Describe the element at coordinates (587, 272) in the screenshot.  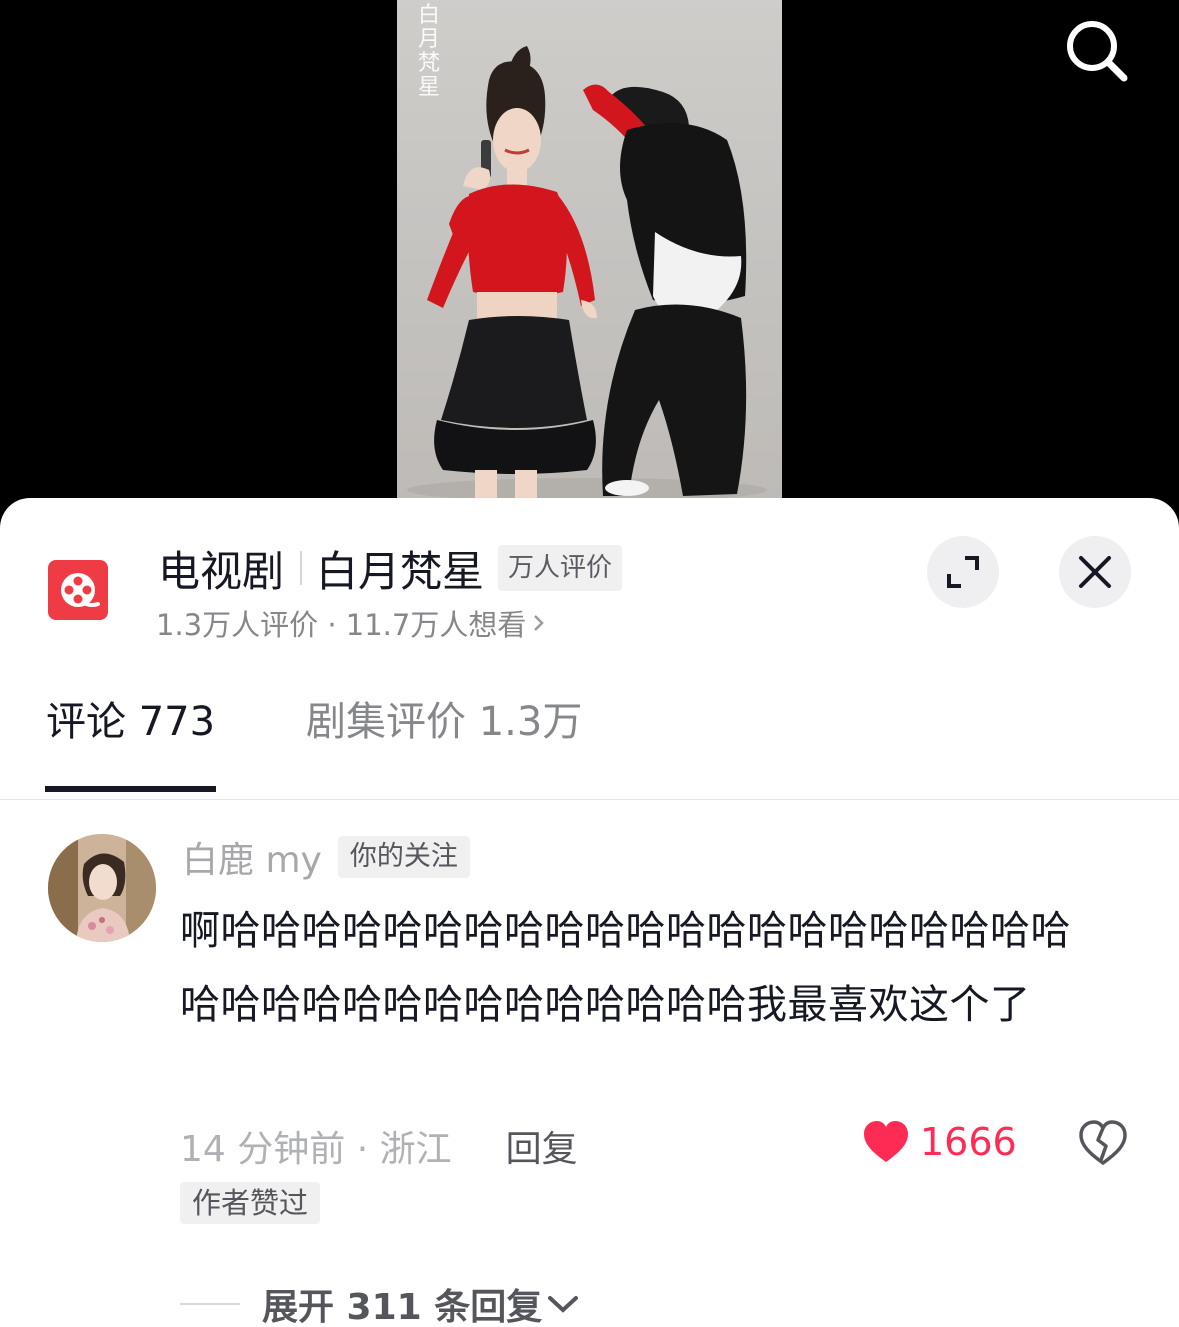
I see `video-illustration` at that location.